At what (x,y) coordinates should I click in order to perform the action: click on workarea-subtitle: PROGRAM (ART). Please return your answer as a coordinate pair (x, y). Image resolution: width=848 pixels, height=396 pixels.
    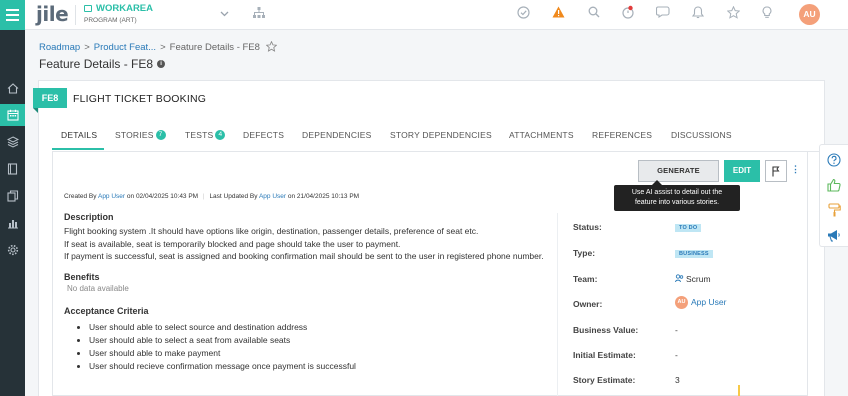
    Looking at the image, I should click on (110, 20).